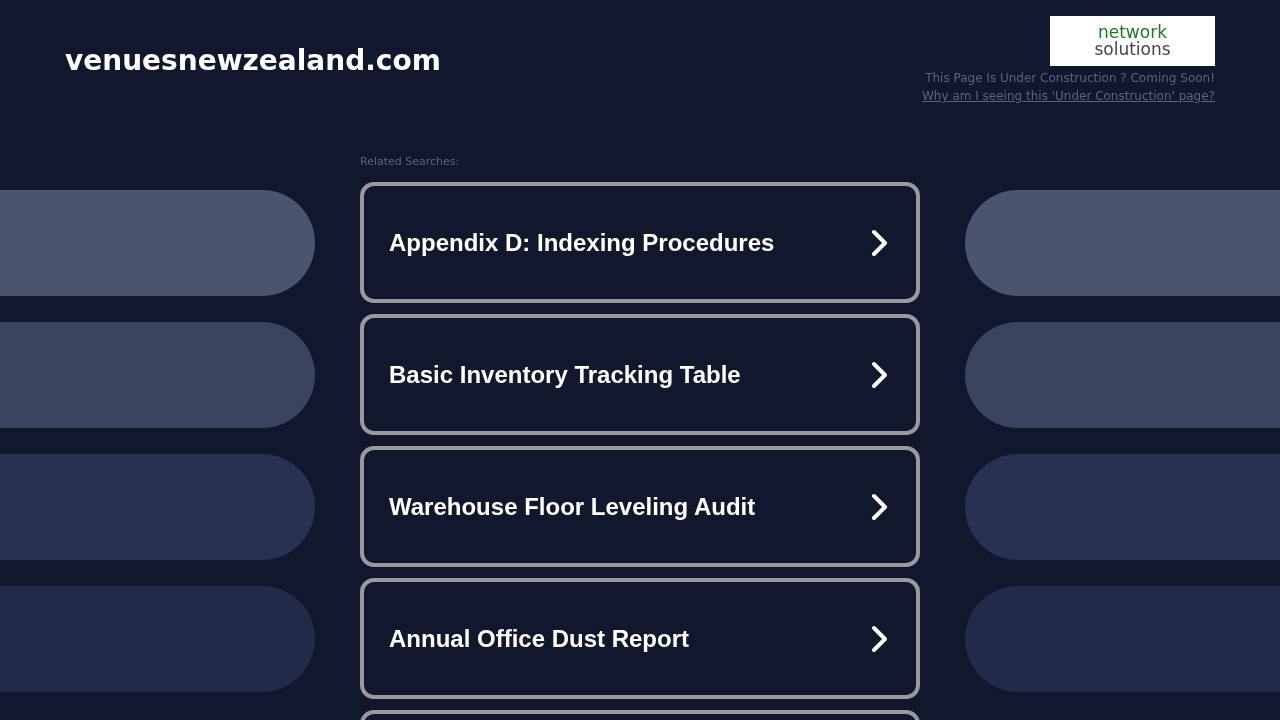  I want to click on search-link: Annual Office Dust Report, so click(640, 638).